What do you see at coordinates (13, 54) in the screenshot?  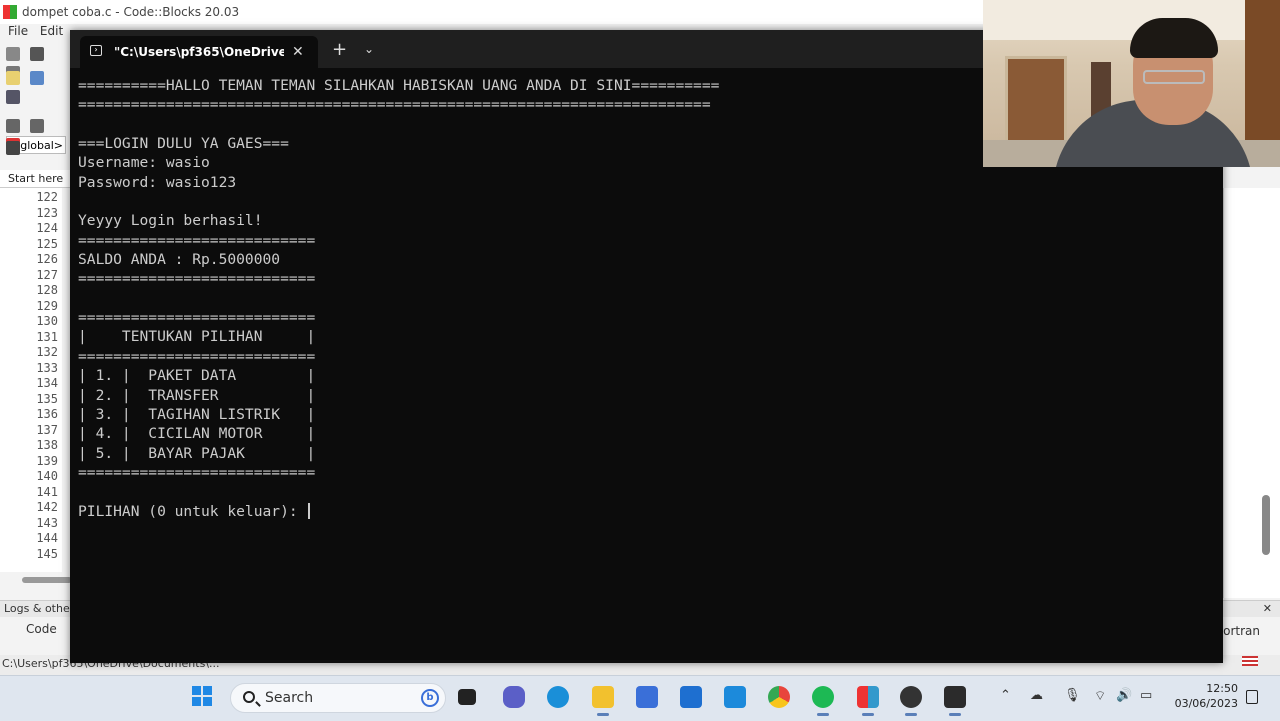 I see `settings-icon` at bounding box center [13, 54].